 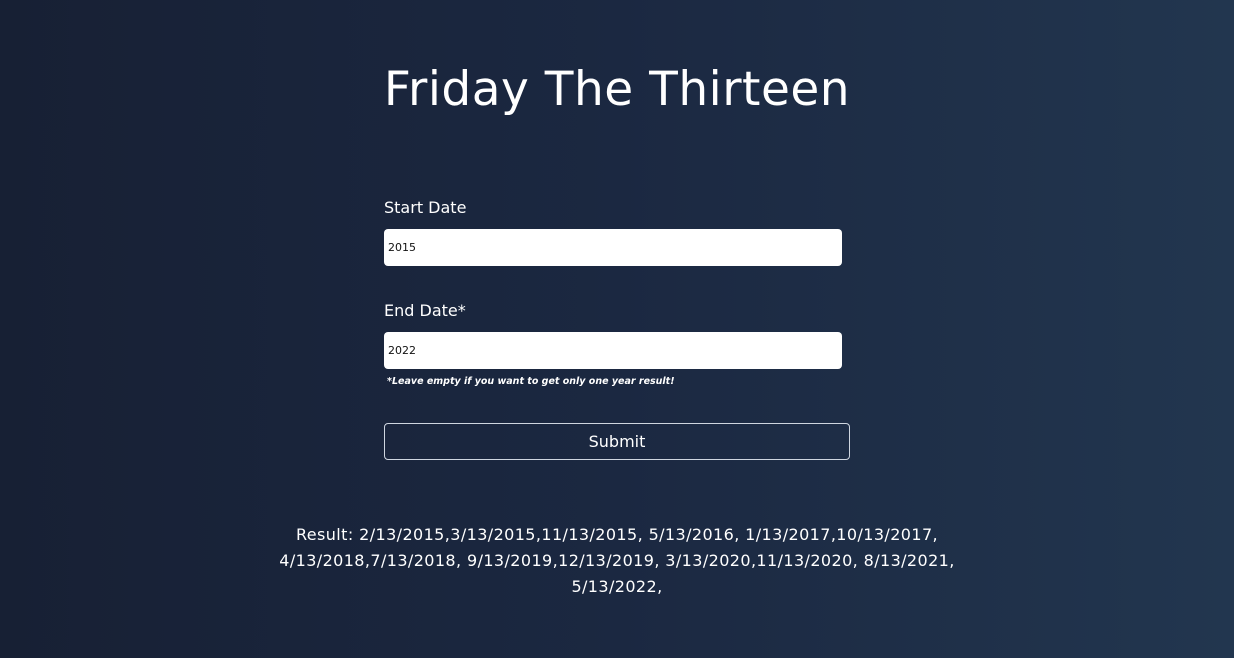 I want to click on start-date-label: Start Date, so click(x=425, y=207).